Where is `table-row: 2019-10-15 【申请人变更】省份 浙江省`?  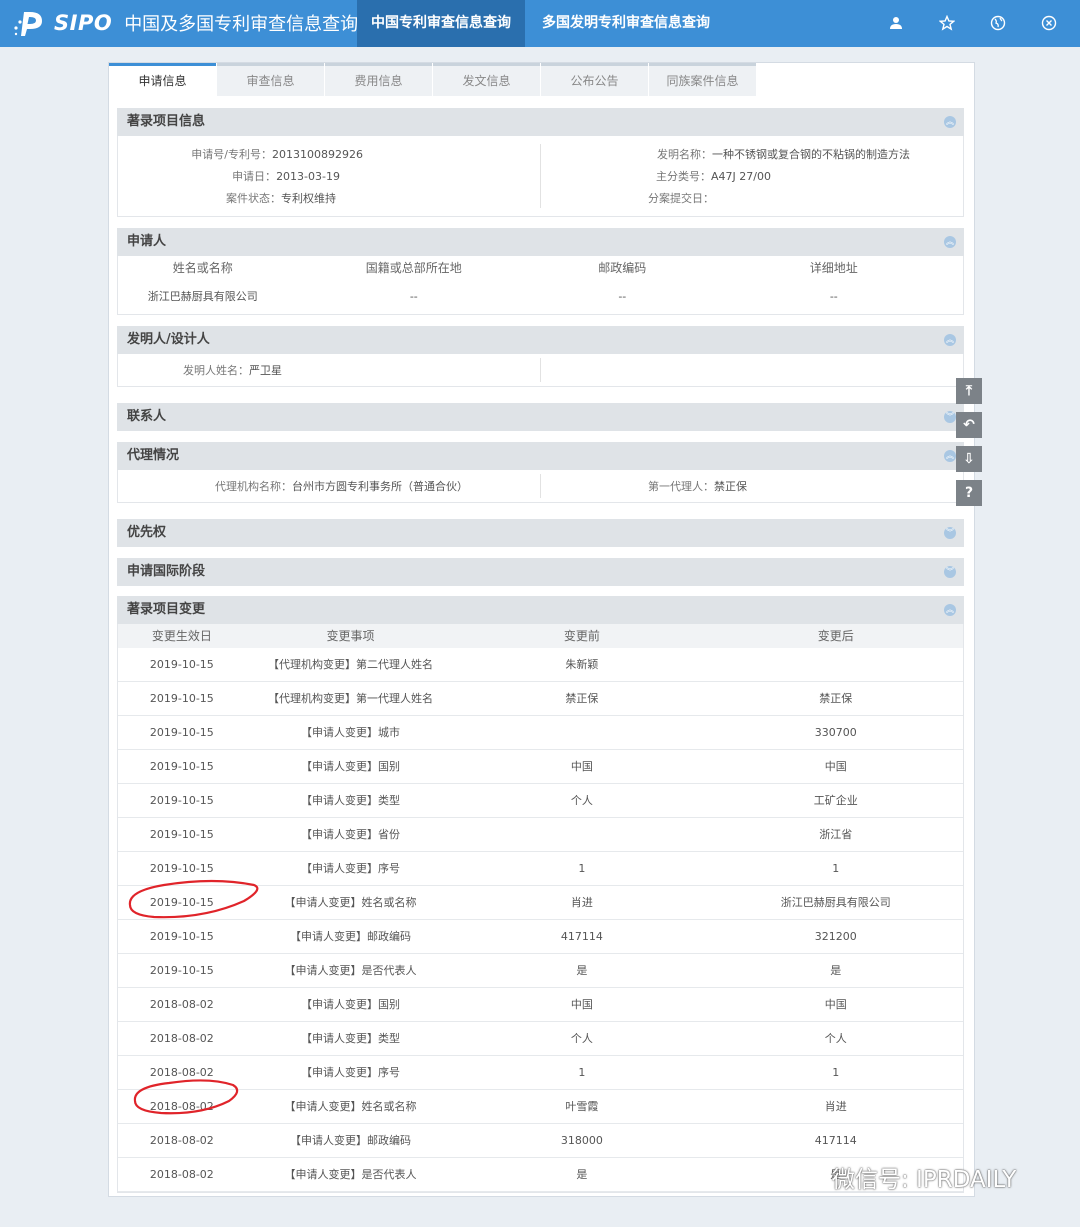 table-row: 2019-10-15 【申请人变更】省份 浙江省 is located at coordinates (540, 835).